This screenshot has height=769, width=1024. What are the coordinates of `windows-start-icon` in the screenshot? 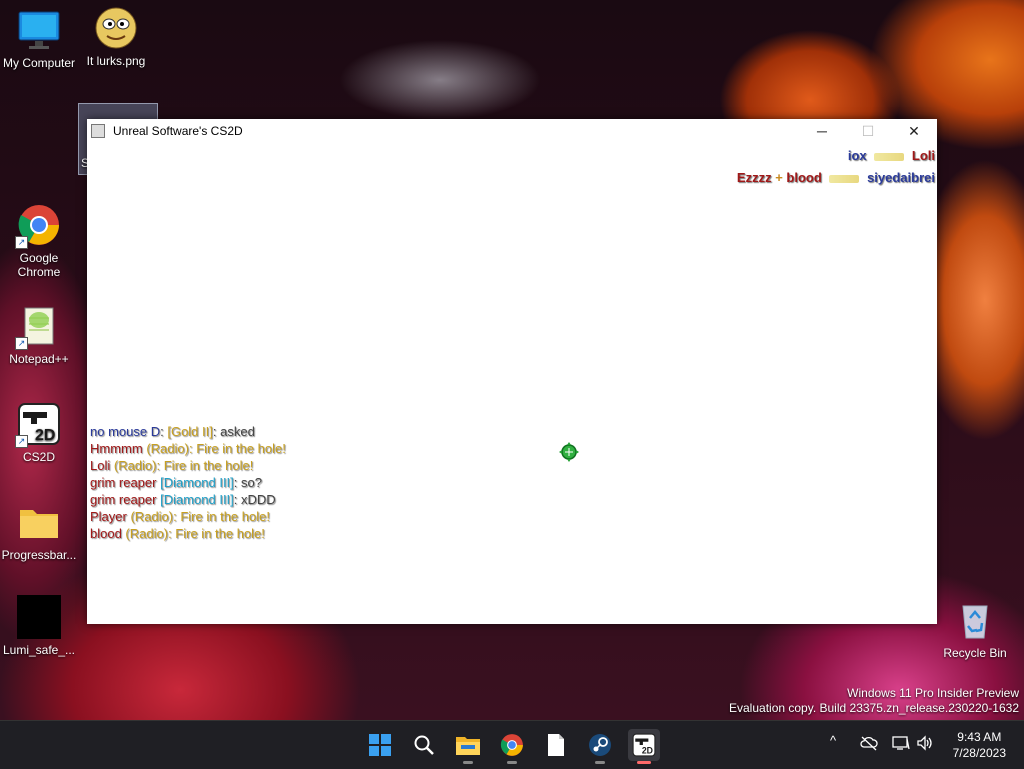 It's located at (380, 745).